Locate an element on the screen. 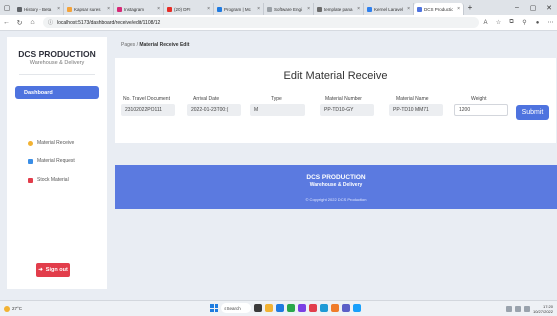  system-tray: 17:20 10/27/2022 is located at coordinates (531, 309).